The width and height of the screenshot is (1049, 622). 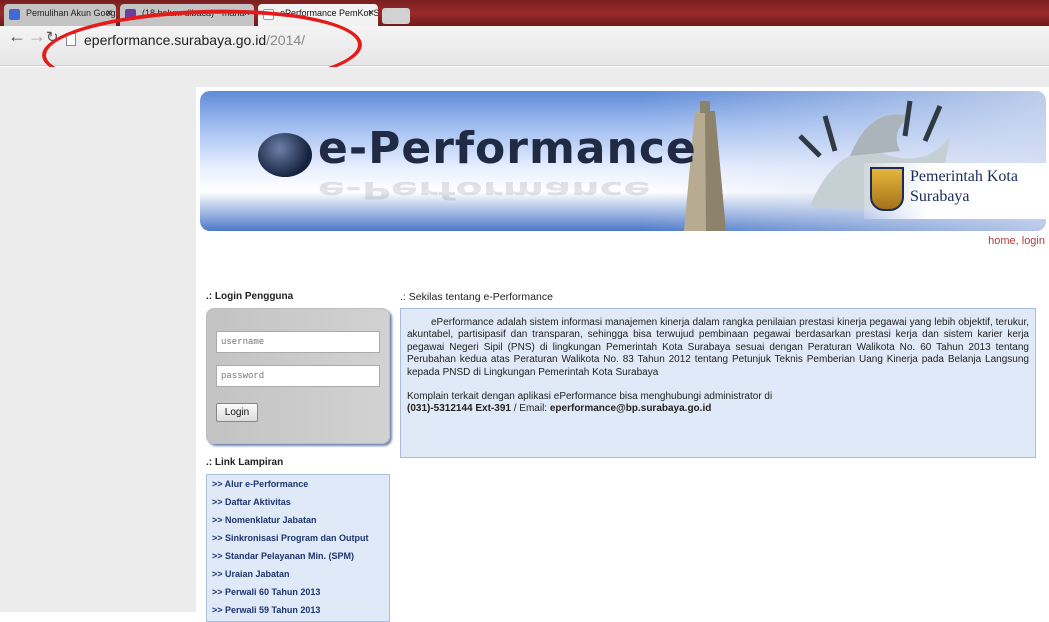 I want to click on tab-pemulihan-akun: Pemulihan Akun Google ×, so click(x=60, y=15).